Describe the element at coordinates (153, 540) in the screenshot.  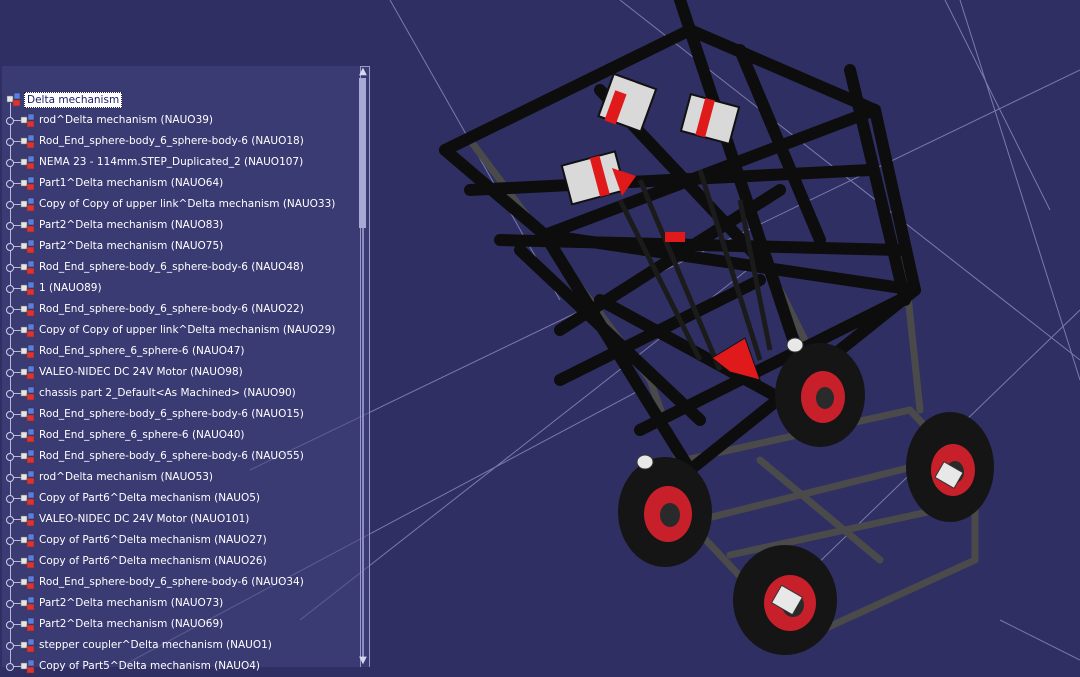
I see `tree-node-label: Copy of Part6^Delta mechanism (NAUO27)` at that location.